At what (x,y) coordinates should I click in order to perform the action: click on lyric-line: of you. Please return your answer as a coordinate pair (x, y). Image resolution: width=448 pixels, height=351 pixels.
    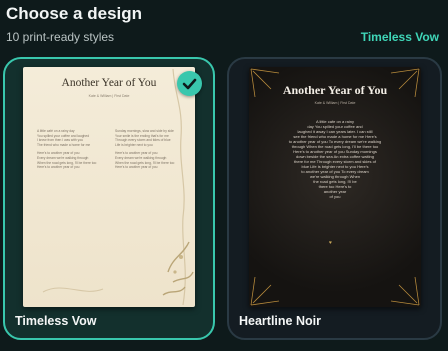
    Looking at the image, I should click on (335, 196).